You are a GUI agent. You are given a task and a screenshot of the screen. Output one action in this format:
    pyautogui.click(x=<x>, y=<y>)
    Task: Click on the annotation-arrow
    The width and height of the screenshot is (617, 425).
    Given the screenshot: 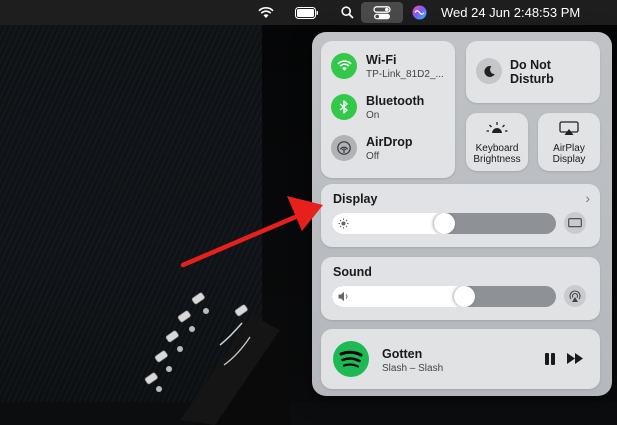 What is the action you would take?
    pyautogui.click(x=251, y=232)
    